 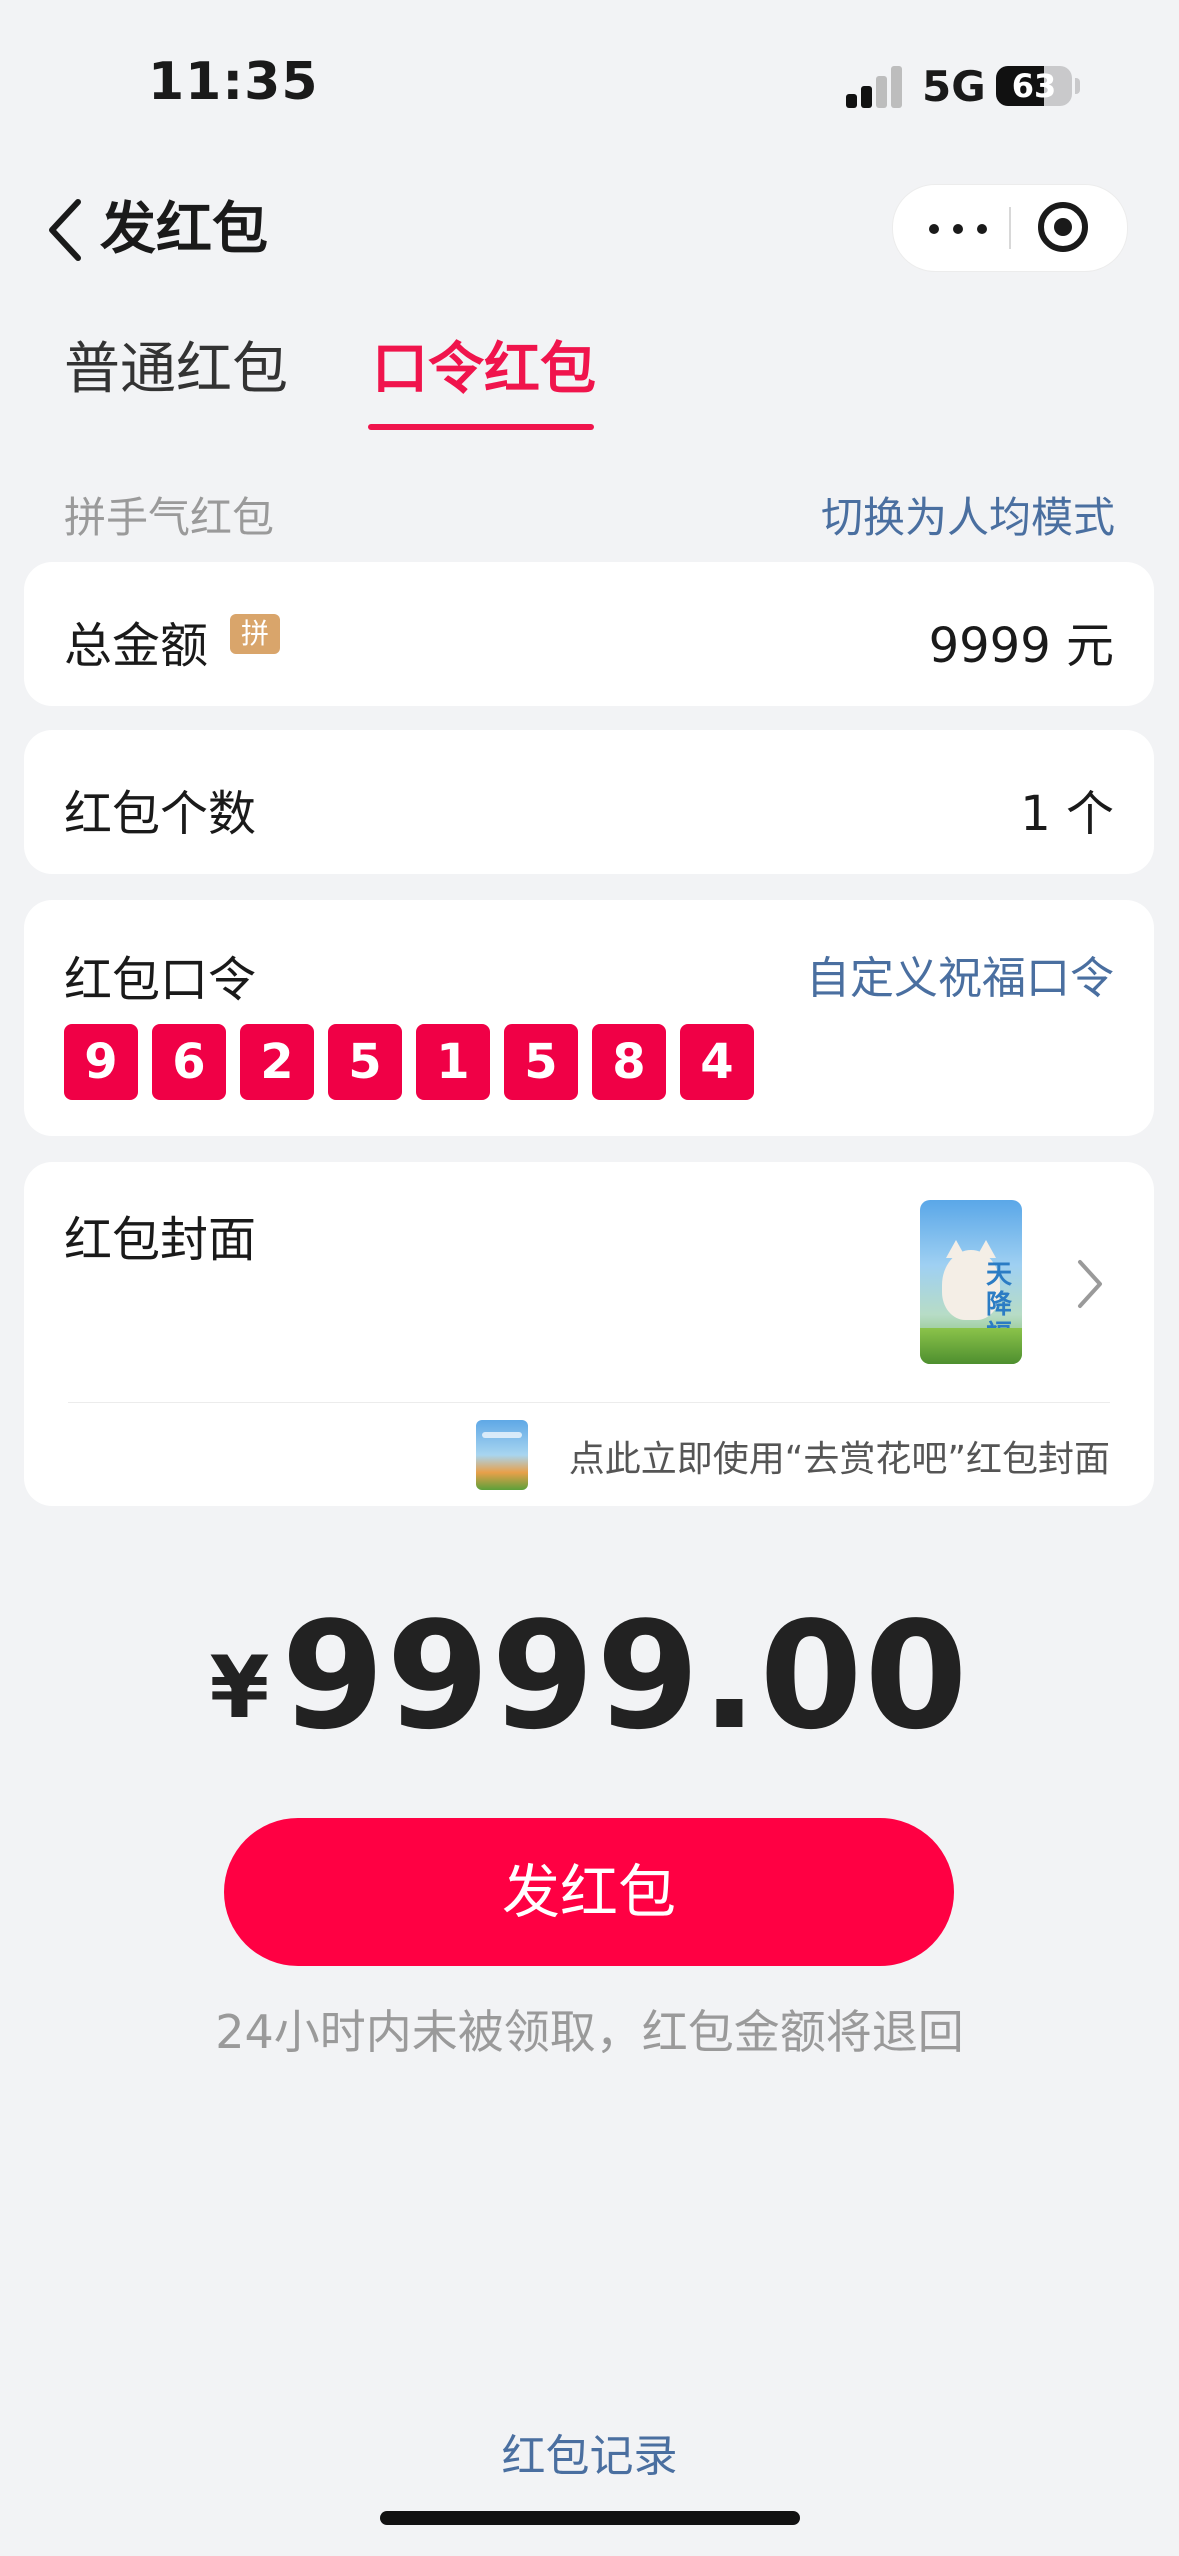 I want to click on total-amount-row: 总金额 拼 9999 元, so click(x=589, y=634).